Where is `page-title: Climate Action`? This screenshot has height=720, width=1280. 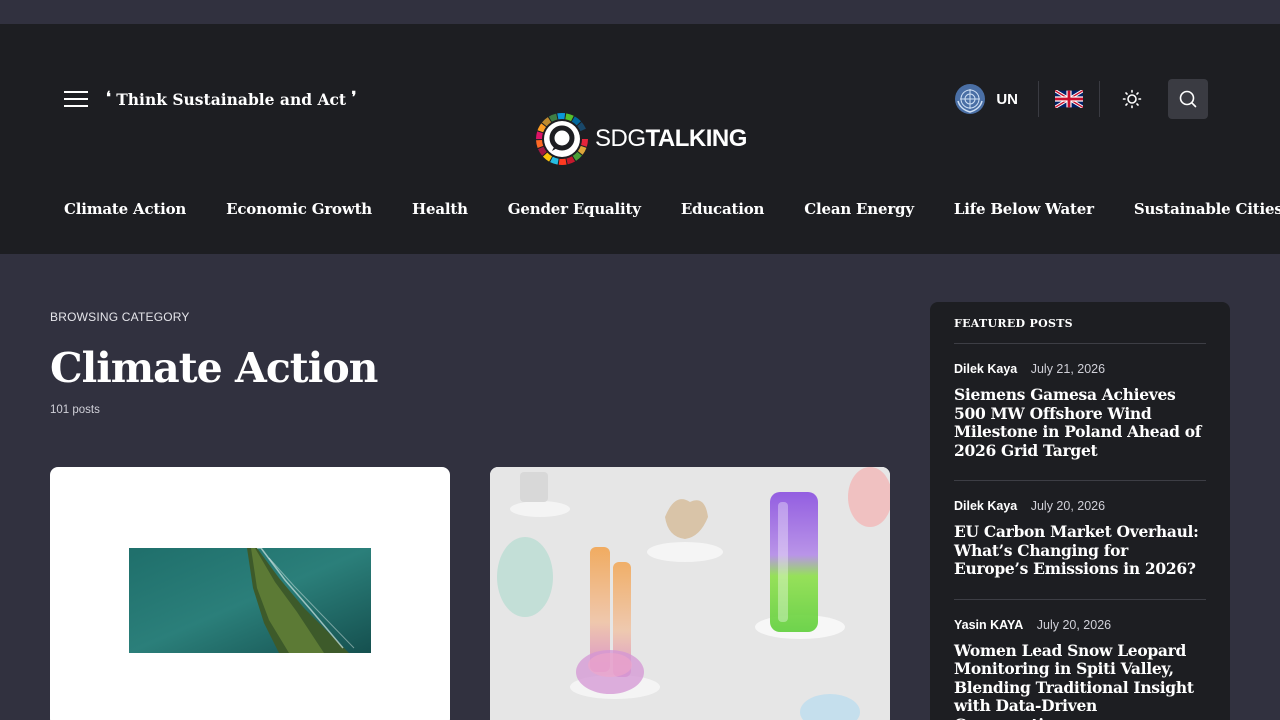 page-title: Climate Action is located at coordinates (214, 368).